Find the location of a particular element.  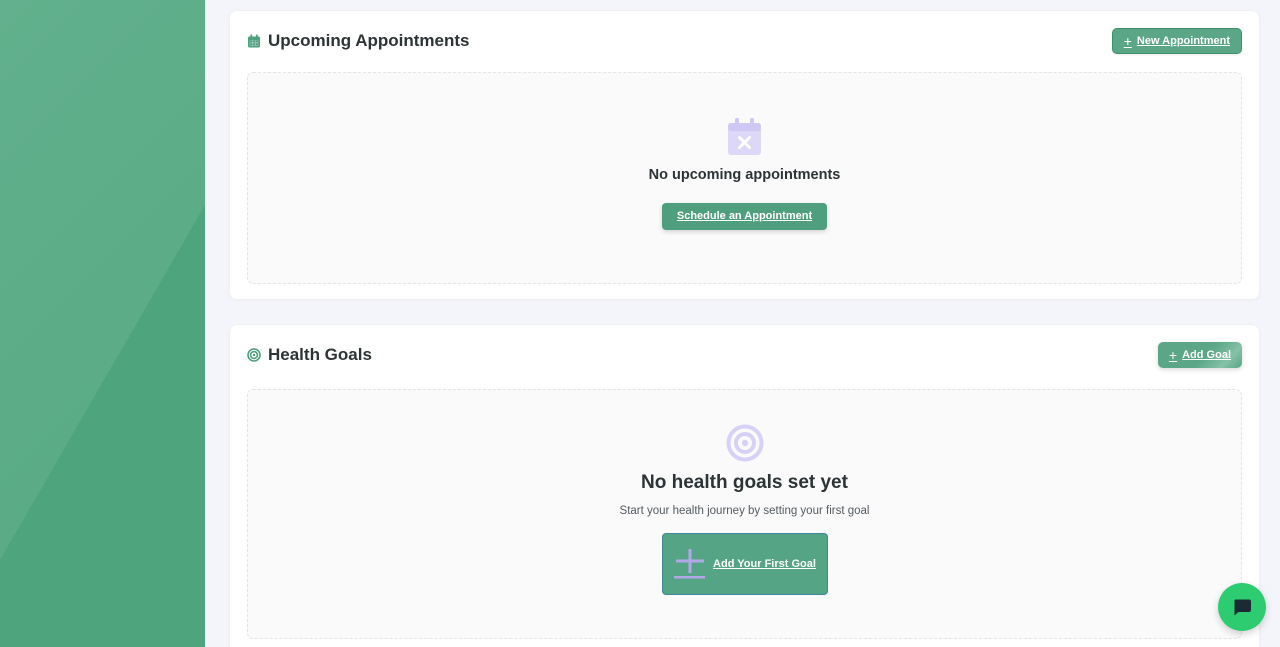

health-goals-header: Health Goals + Add Goal is located at coordinates (744, 355).